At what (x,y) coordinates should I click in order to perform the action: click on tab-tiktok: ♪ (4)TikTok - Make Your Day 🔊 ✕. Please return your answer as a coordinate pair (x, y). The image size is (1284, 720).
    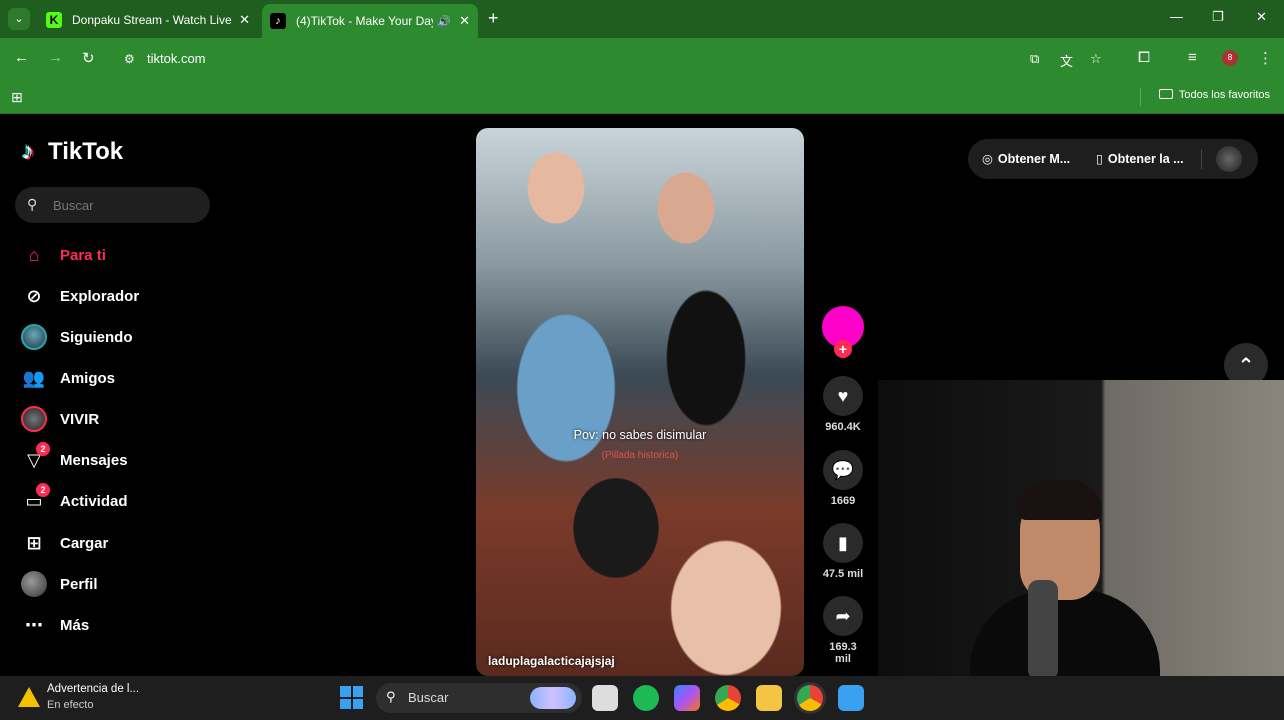
    Looking at the image, I should click on (370, 21).